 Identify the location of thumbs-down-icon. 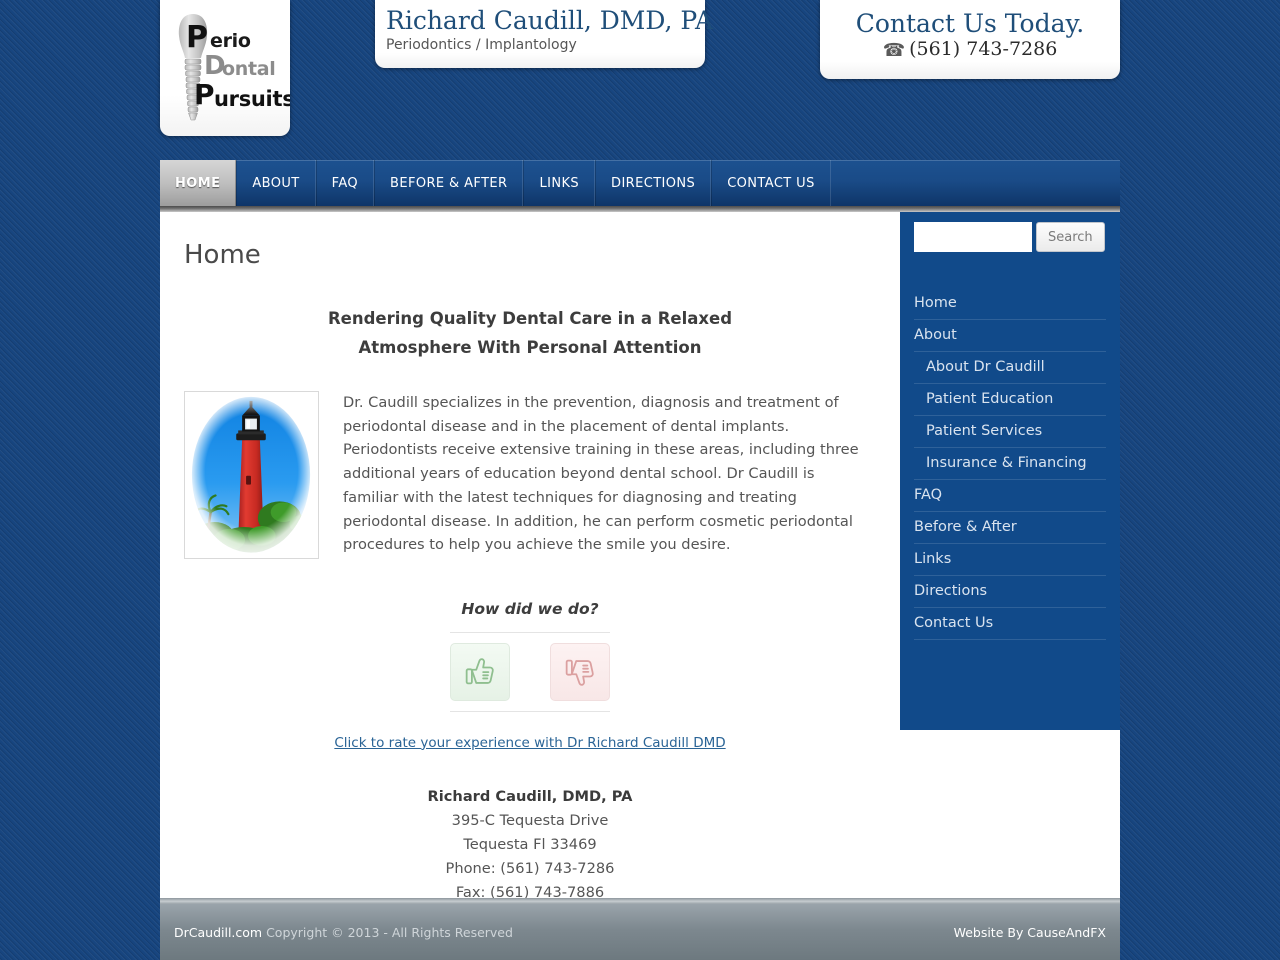
(579, 672).